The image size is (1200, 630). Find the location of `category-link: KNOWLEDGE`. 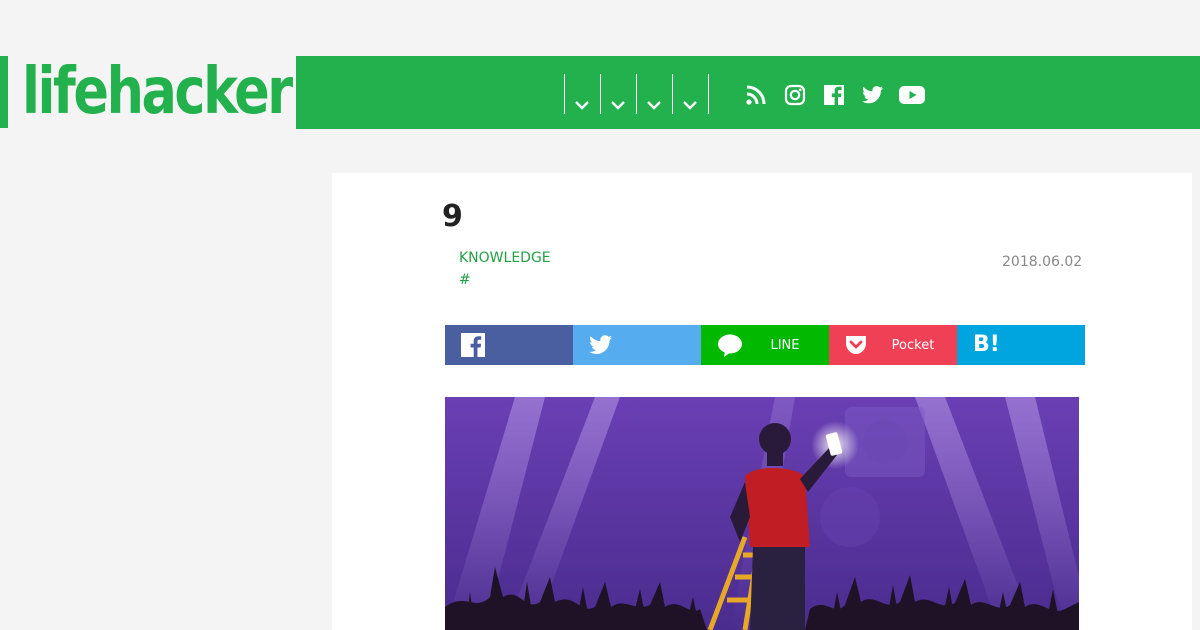

category-link: KNOWLEDGE is located at coordinates (505, 258).